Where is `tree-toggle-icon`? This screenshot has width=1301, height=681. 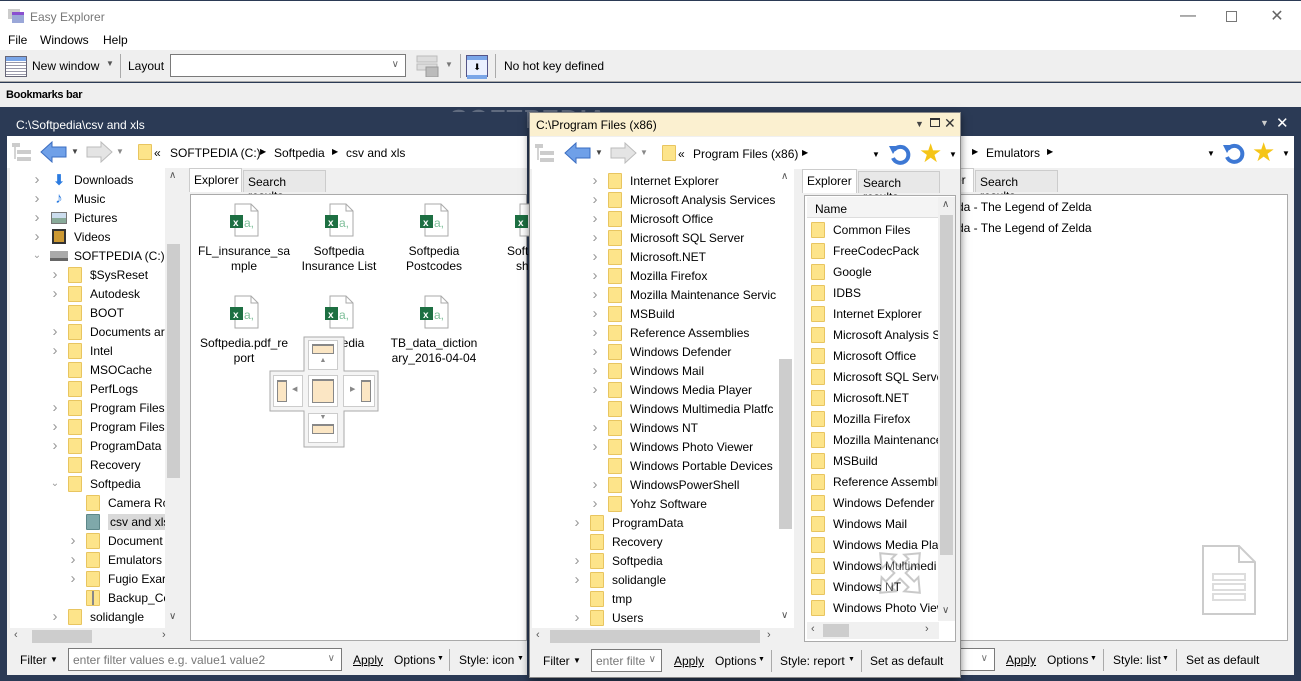 tree-toggle-icon is located at coordinates (545, 154).